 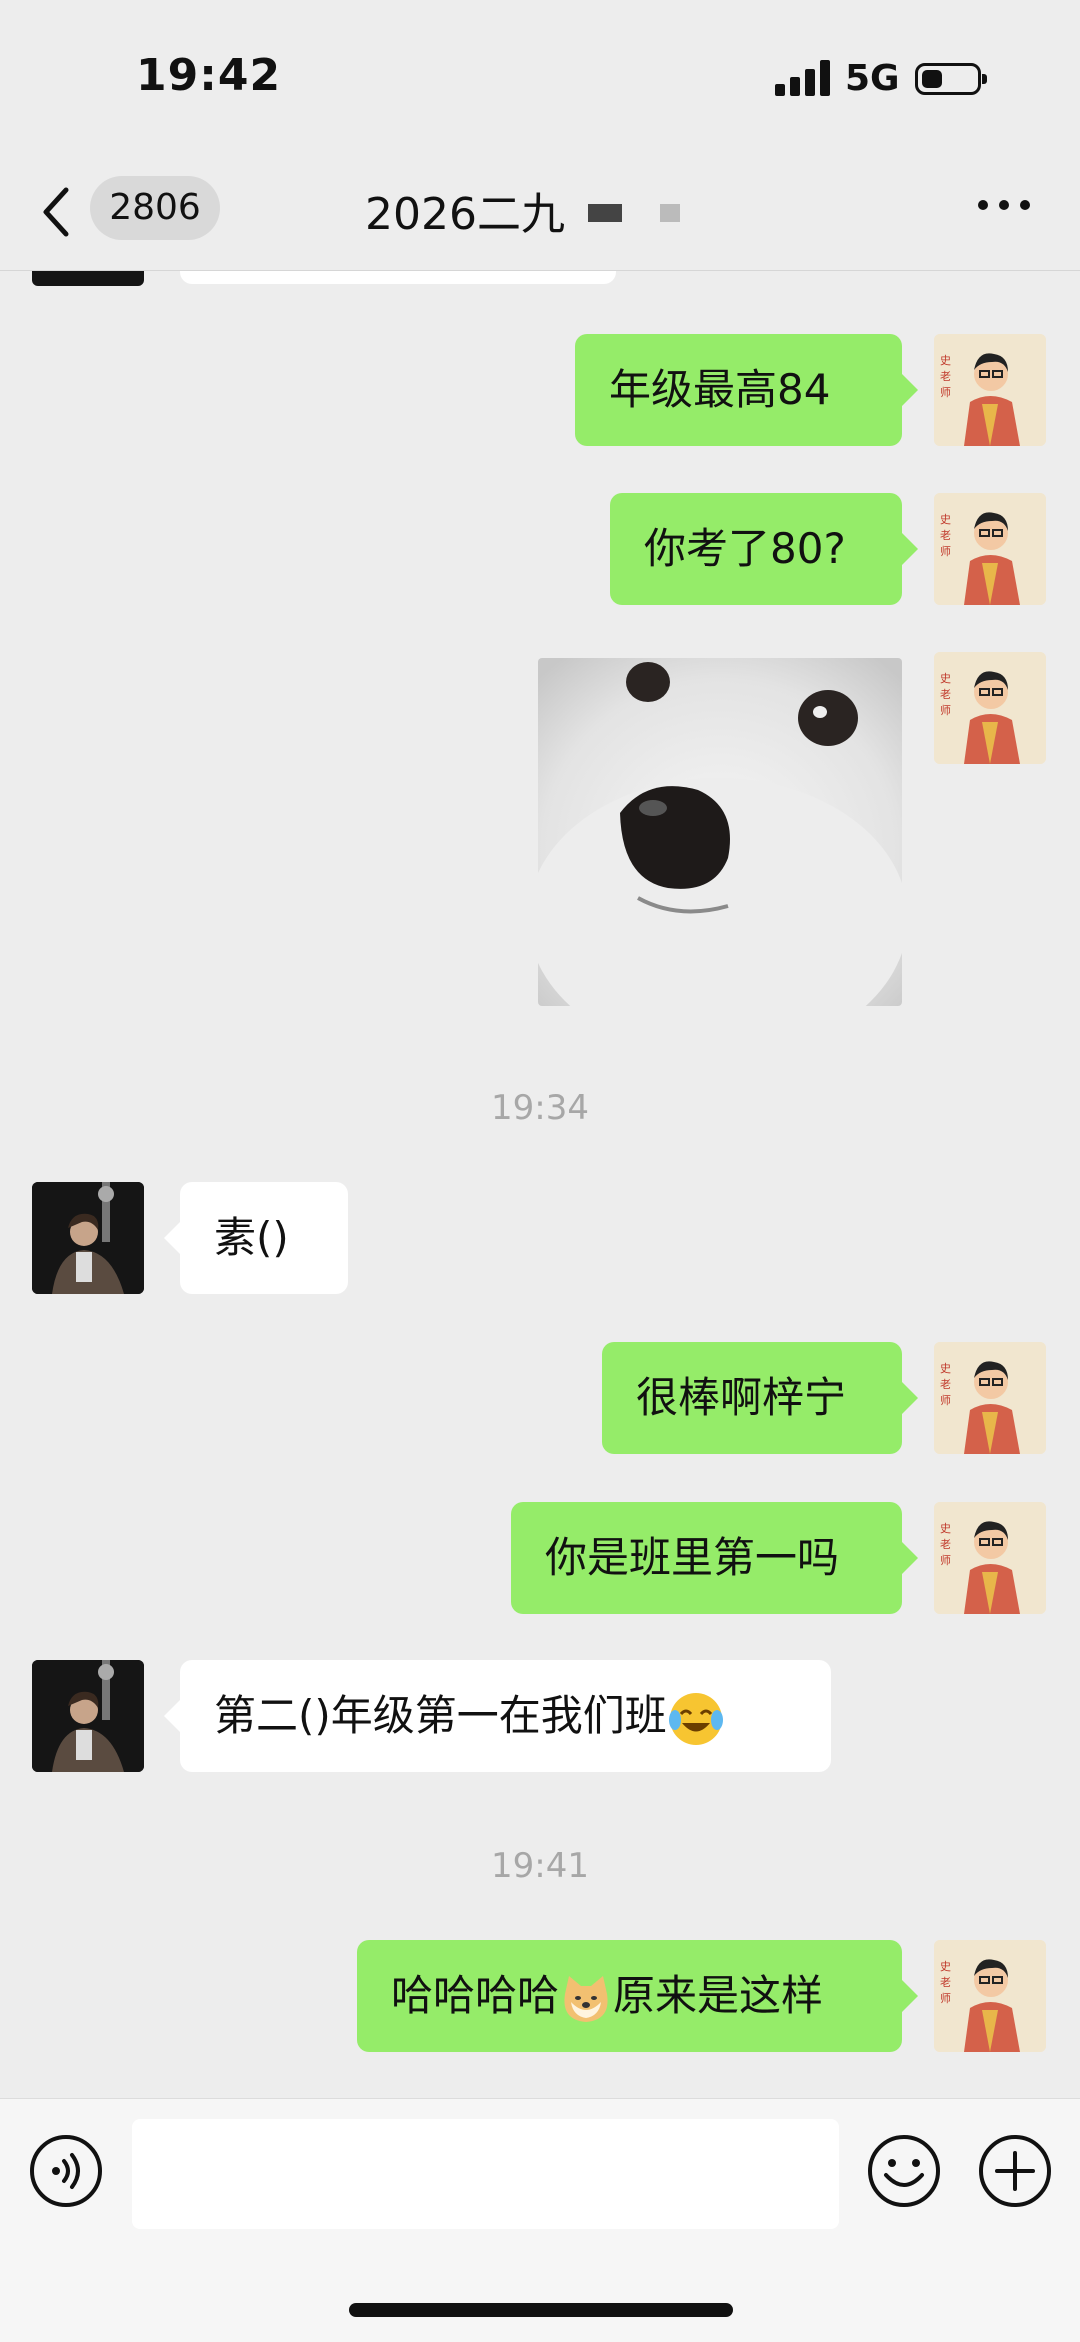 What do you see at coordinates (718, 1995) in the screenshot?
I see `message-text: 原来是这样` at bounding box center [718, 1995].